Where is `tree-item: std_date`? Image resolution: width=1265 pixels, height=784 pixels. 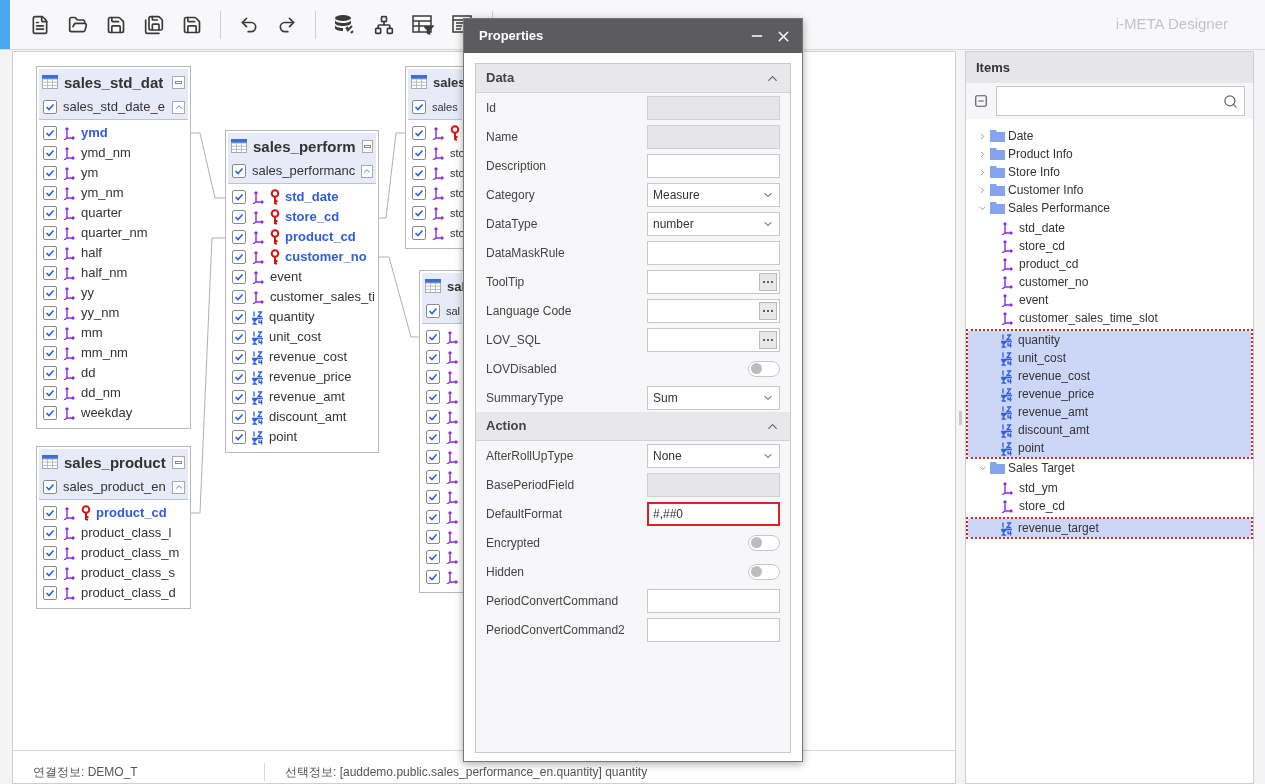
tree-item: std_date is located at coordinates (1109, 228).